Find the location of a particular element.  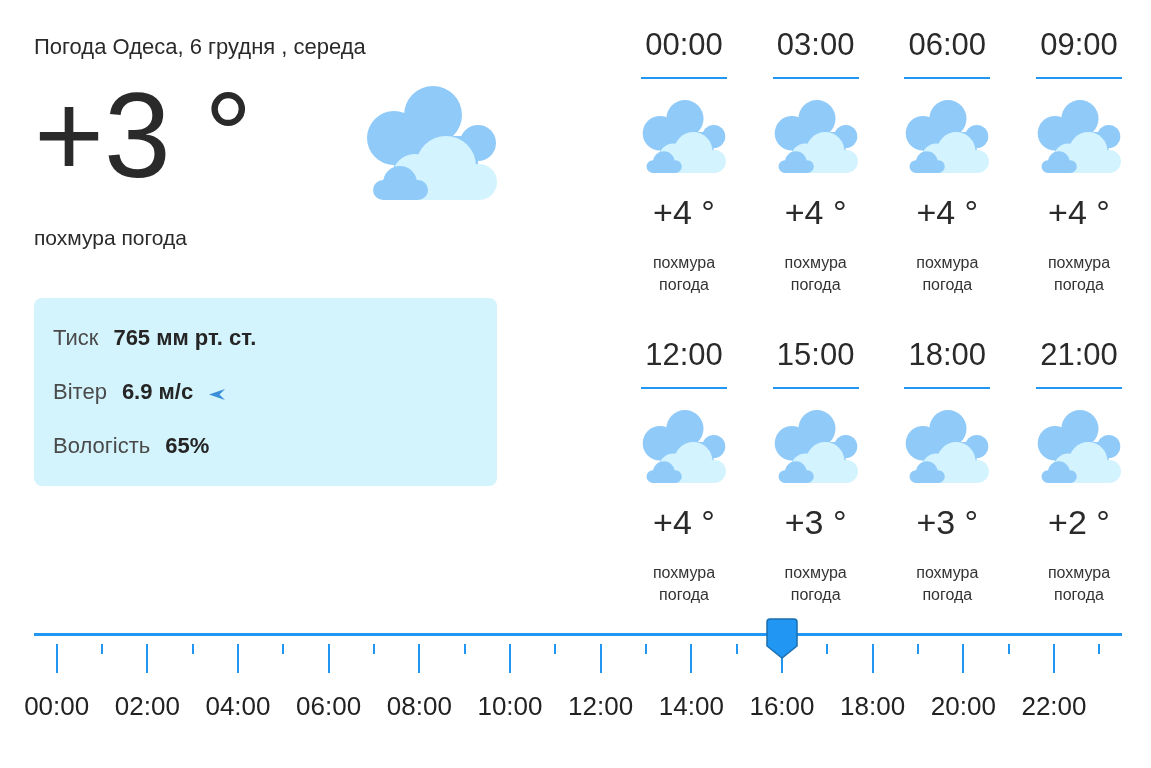

detail-label: Вологість is located at coordinates (102, 446).